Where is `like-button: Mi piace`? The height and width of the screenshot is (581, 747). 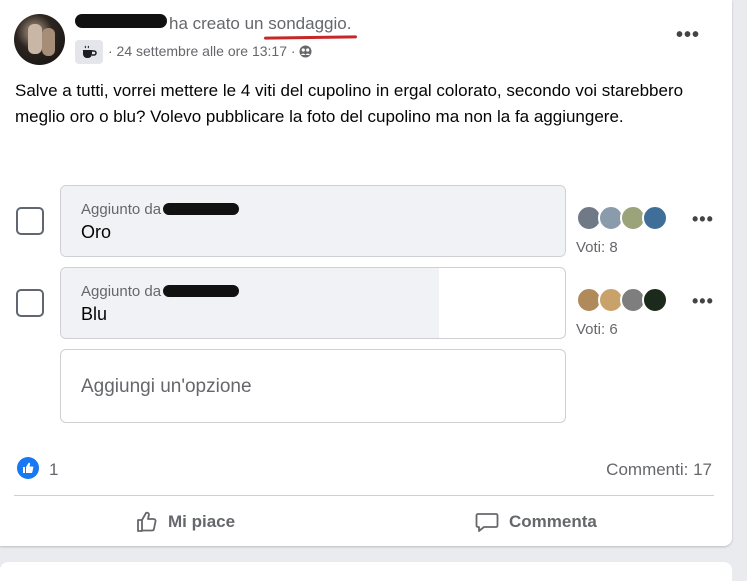 like-button: Mi piace is located at coordinates (185, 522).